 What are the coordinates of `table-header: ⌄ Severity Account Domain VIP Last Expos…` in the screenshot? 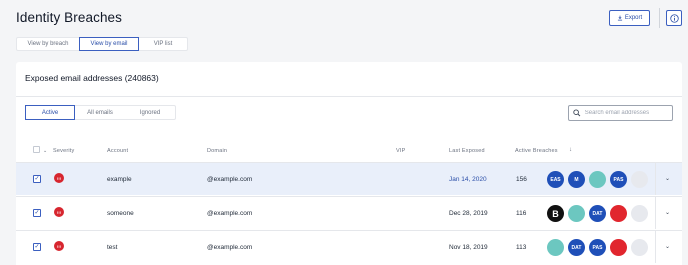 It's located at (349, 151).